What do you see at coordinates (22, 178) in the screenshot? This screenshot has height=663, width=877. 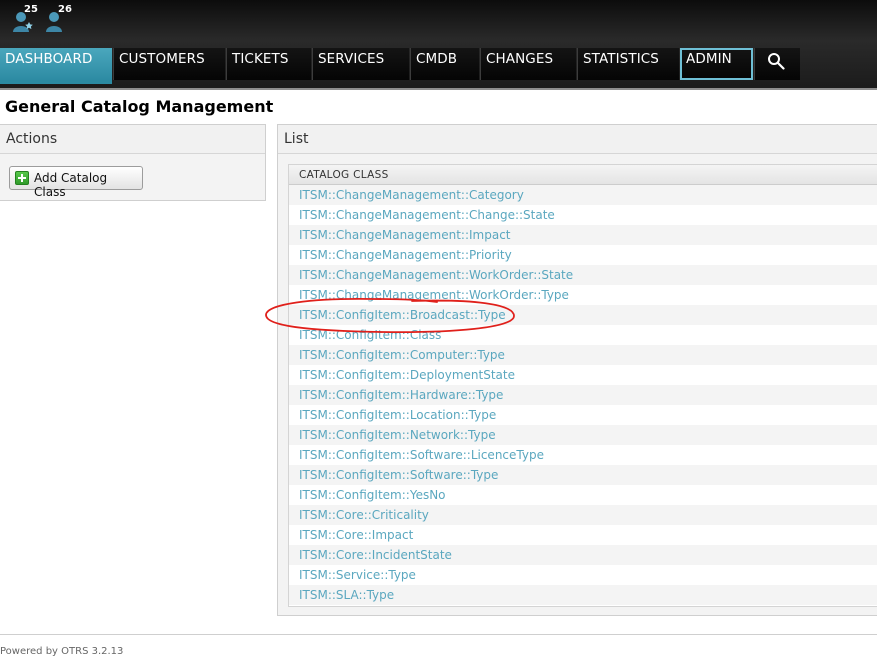 I see `plus-icon` at bounding box center [22, 178].